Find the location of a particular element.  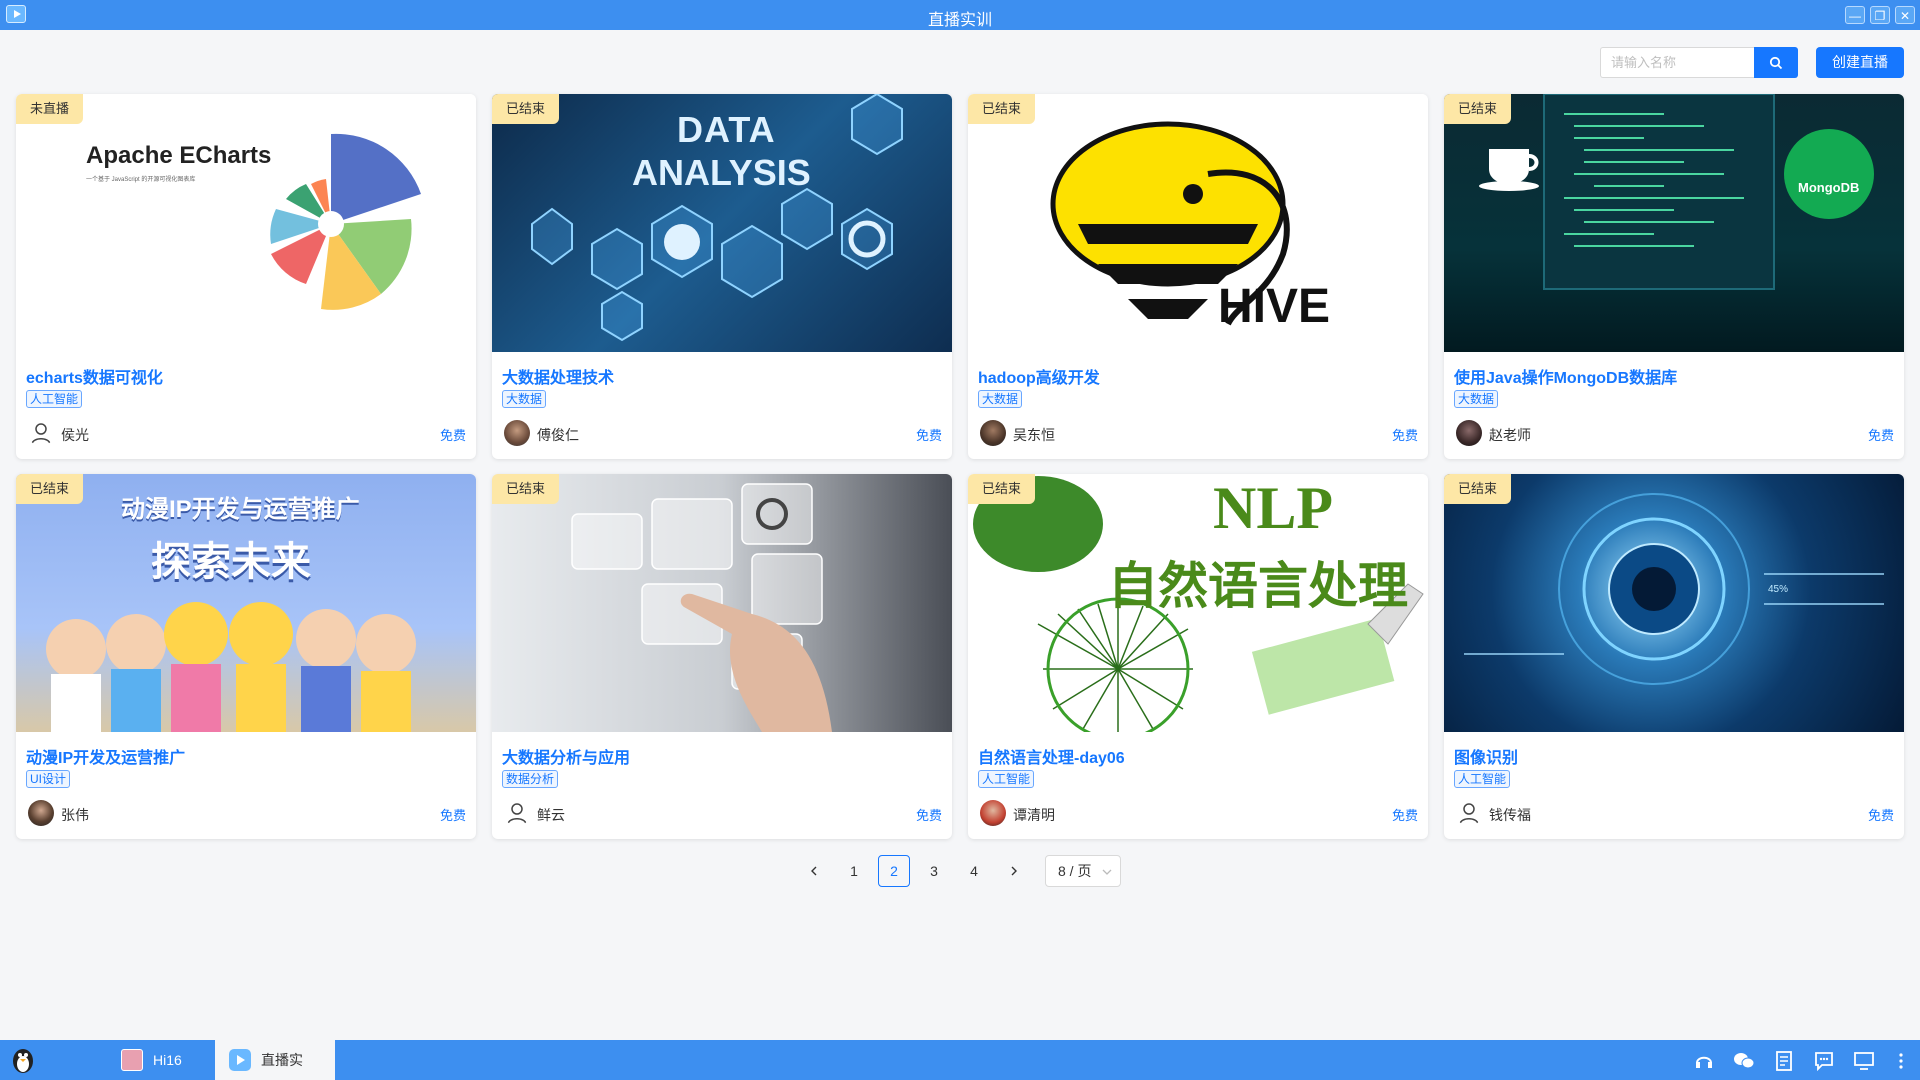

thumb-subheading: 自然语言处理 is located at coordinates (1258, 586).